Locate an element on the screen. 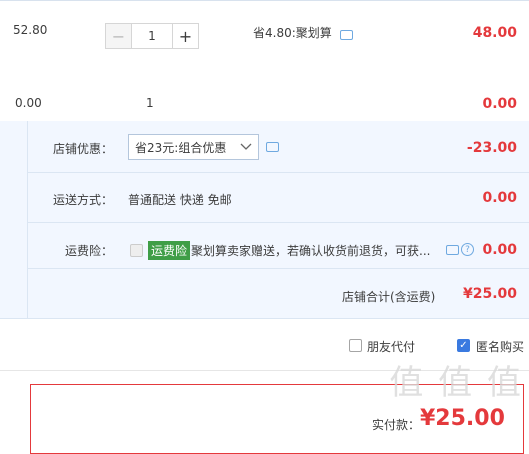  item-subtotal: 48.00 is located at coordinates (494, 33).